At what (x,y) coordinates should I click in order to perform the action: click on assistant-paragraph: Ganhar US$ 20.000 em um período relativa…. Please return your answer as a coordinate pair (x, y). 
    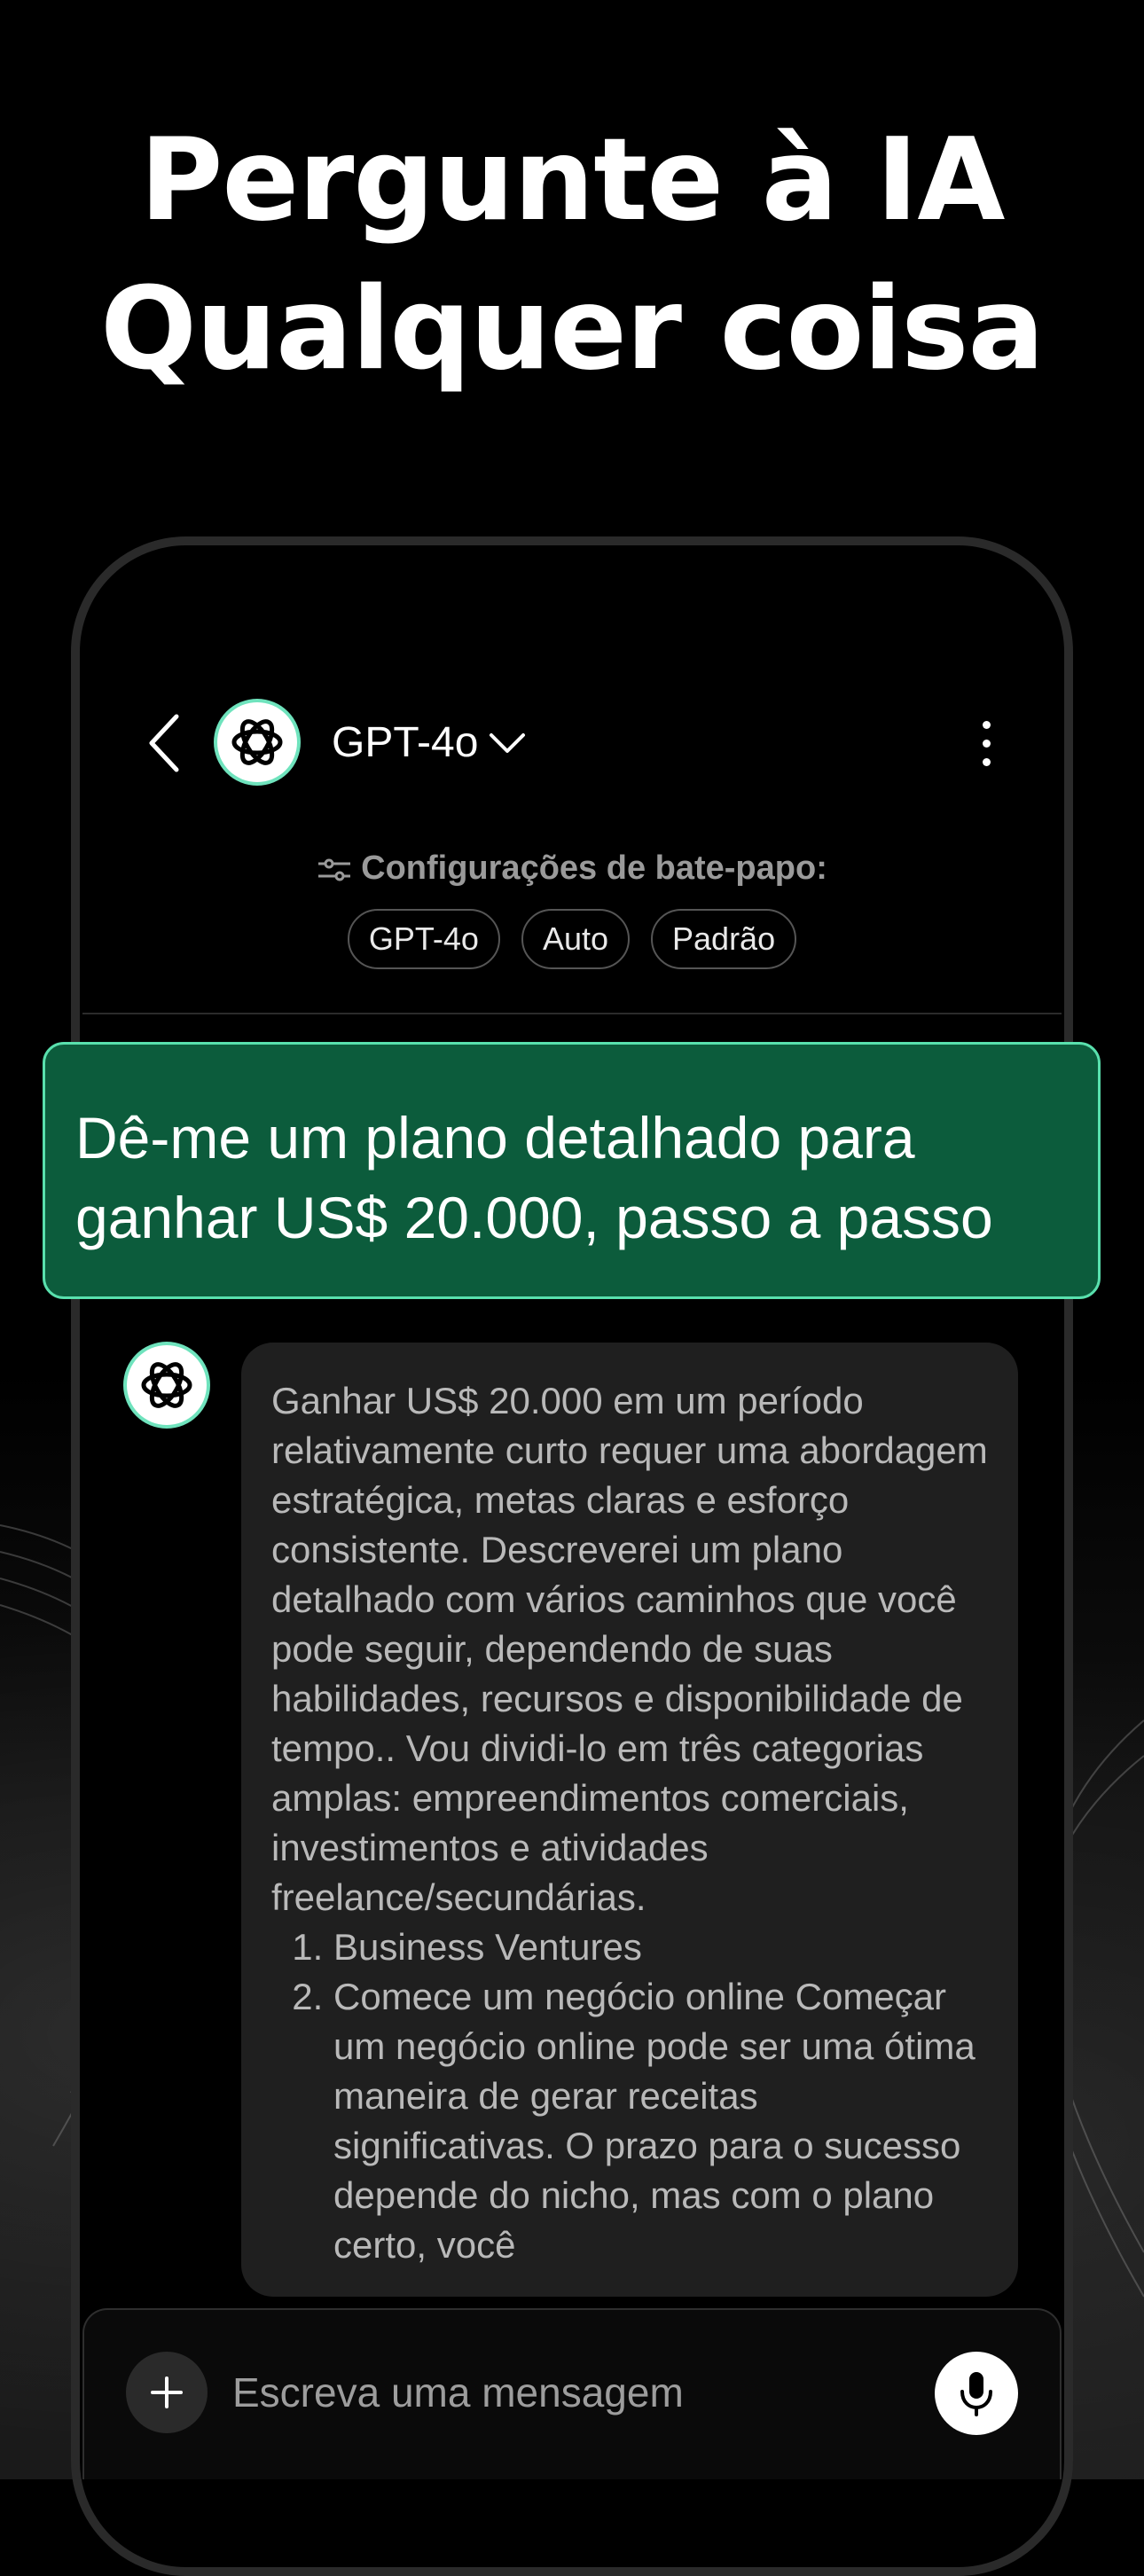
    Looking at the image, I should click on (629, 1649).